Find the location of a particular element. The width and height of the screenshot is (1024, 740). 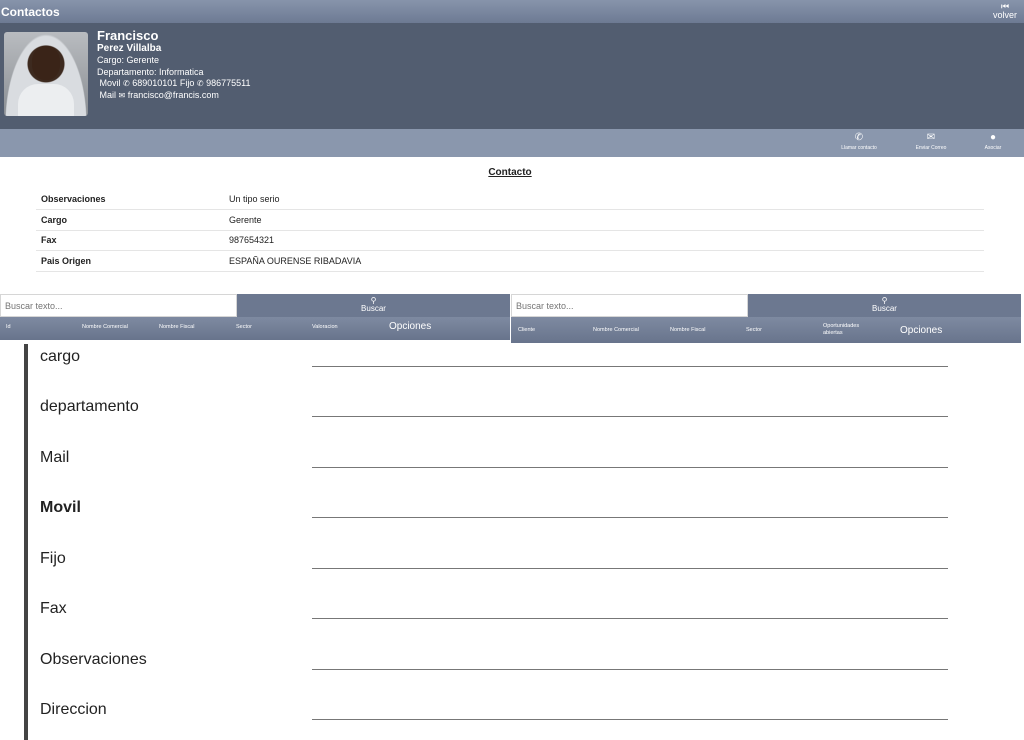

page-title: Contactos is located at coordinates (30, 12).